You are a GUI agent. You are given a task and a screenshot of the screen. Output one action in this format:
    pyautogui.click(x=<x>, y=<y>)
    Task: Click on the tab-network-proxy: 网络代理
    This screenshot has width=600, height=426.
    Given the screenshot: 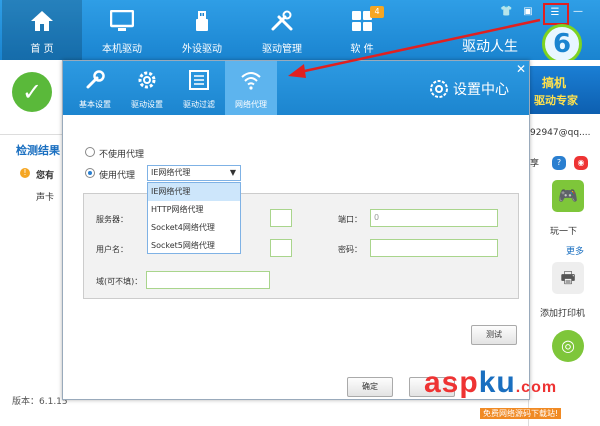 What is the action you would take?
    pyautogui.click(x=251, y=88)
    